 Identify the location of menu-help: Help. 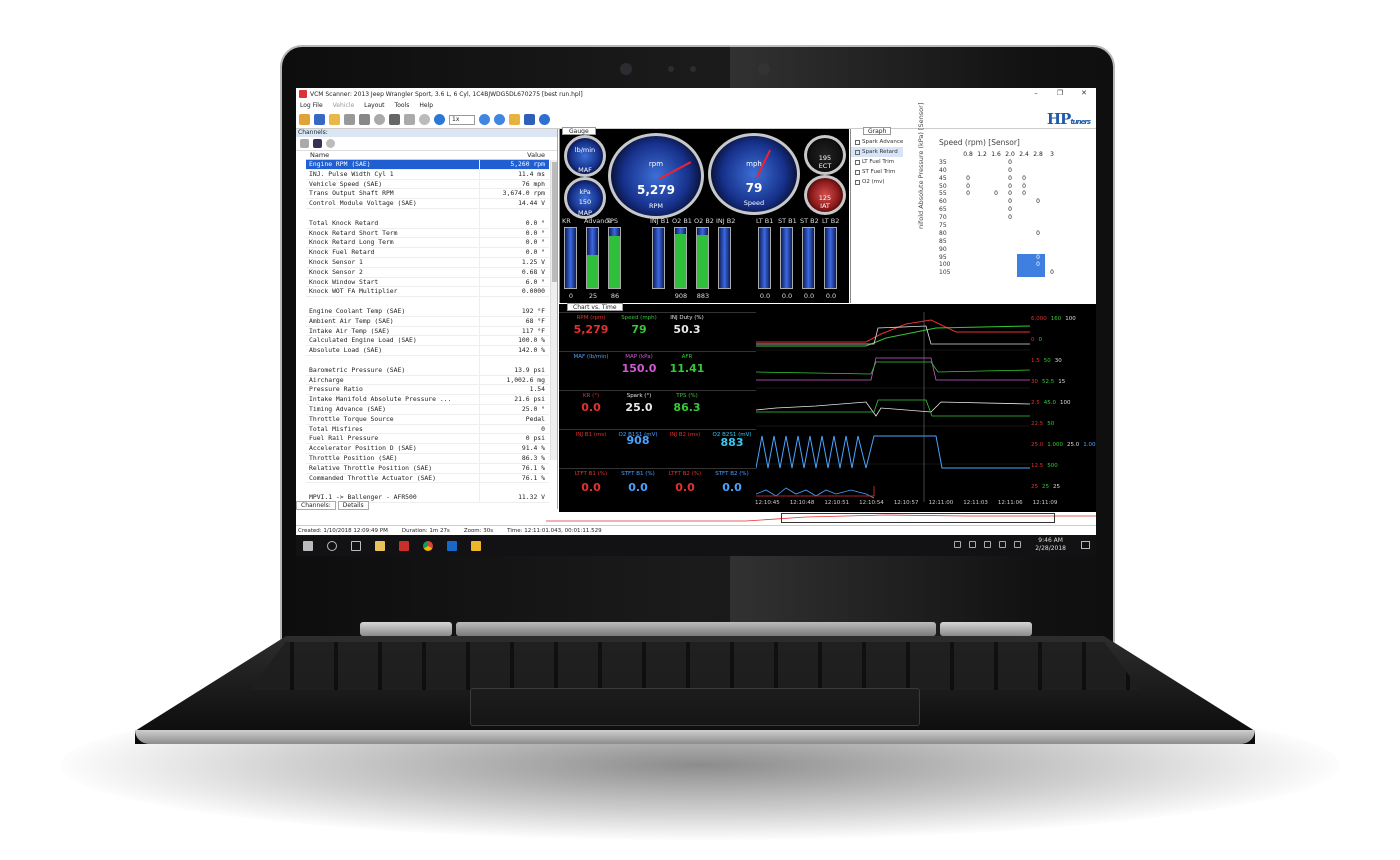
(426, 105).